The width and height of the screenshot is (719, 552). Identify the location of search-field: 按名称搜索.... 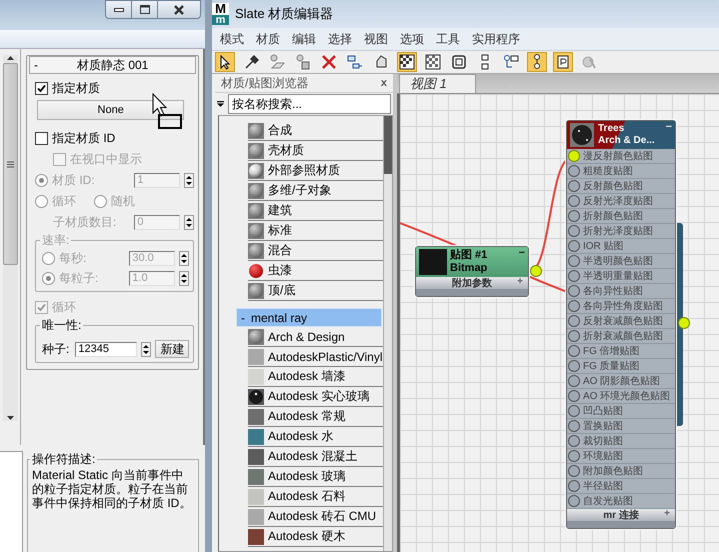
(309, 104).